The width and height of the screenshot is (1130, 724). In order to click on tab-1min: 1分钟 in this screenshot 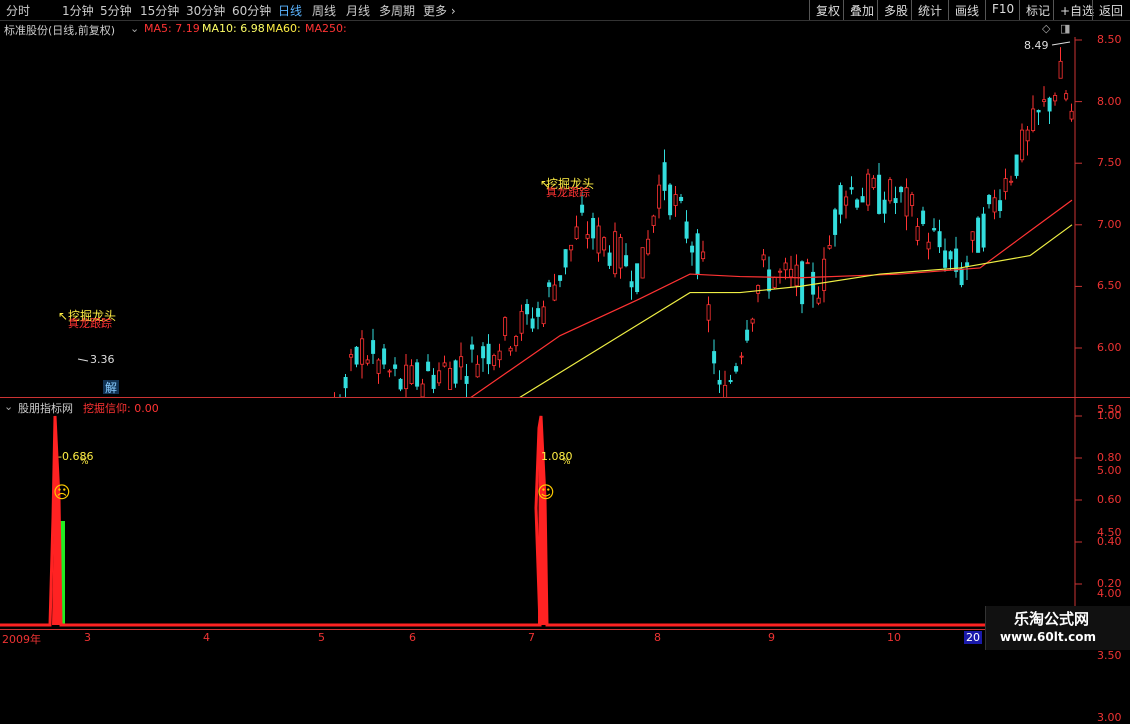, I will do `click(78, 10)`.